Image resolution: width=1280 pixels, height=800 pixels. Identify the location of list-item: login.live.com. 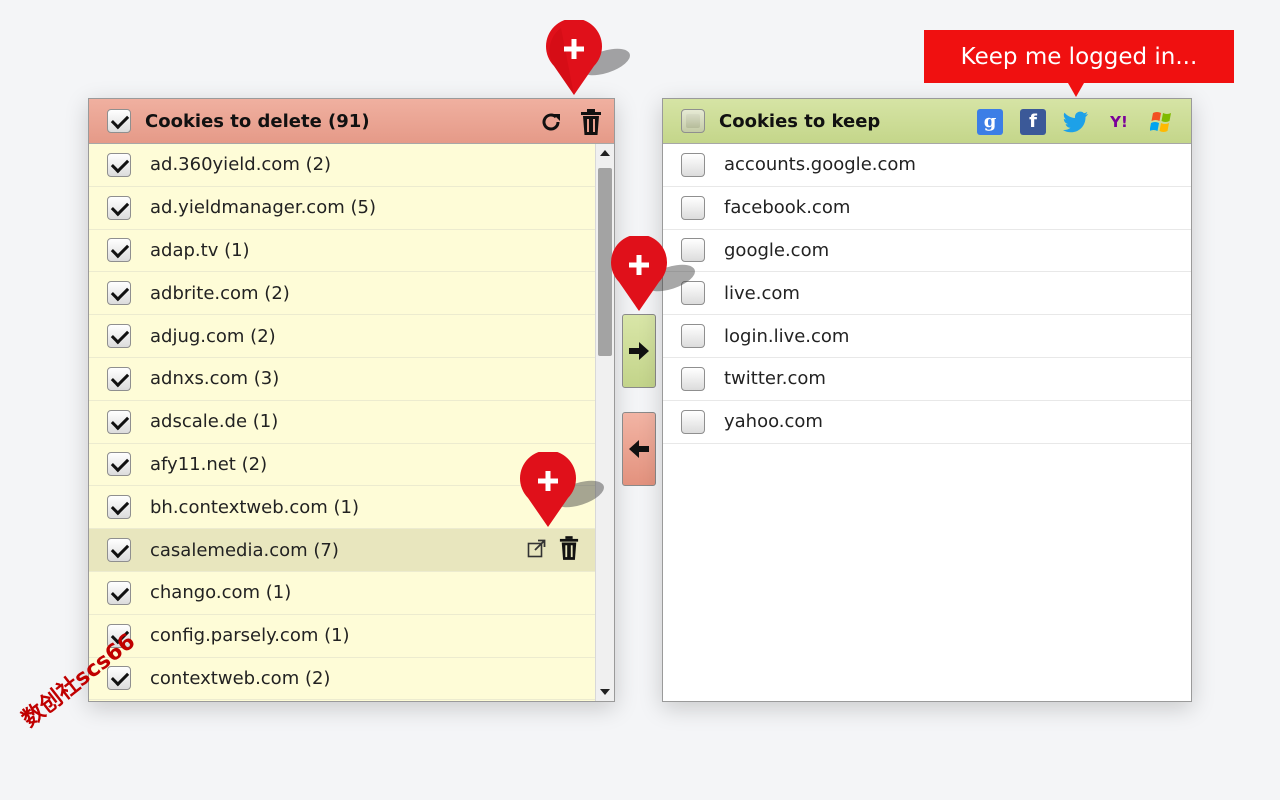
(927, 336).